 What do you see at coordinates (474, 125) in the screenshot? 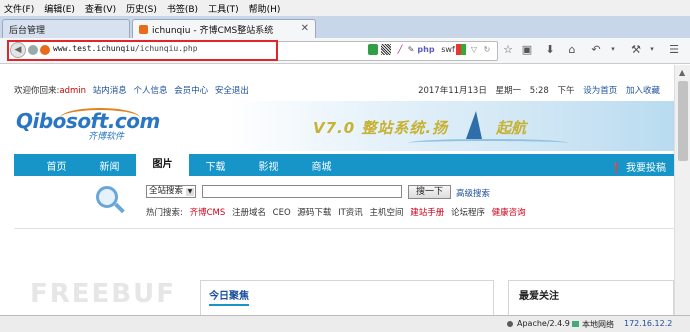
I see `sailboat-icon` at bounding box center [474, 125].